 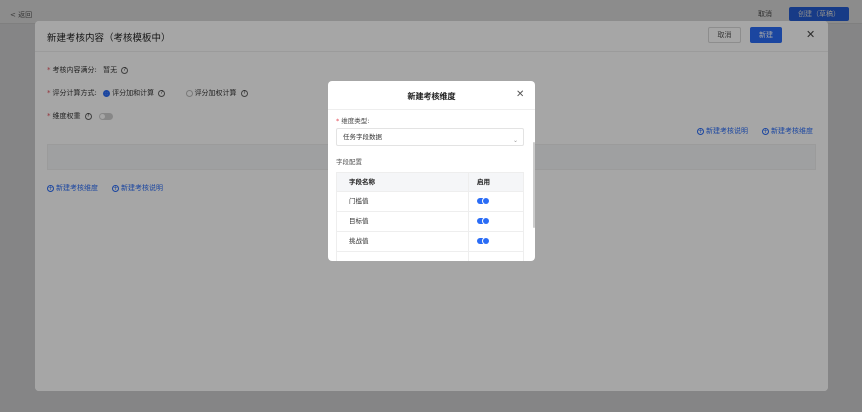 What do you see at coordinates (431, 109) in the screenshot?
I see `modal-divider` at bounding box center [431, 109].